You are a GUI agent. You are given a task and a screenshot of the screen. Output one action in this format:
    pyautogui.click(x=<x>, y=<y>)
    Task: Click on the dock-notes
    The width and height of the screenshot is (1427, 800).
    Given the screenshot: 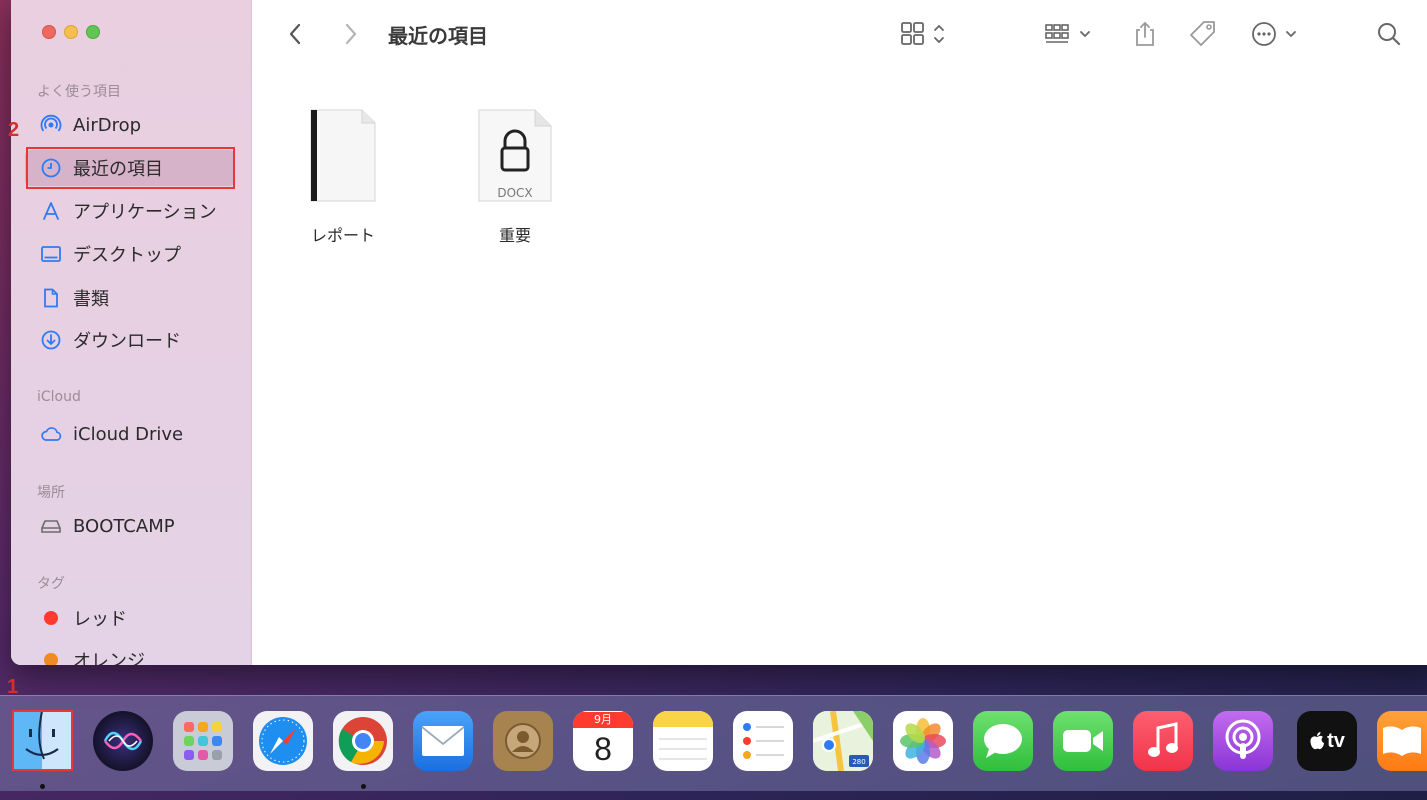 What is the action you would take?
    pyautogui.click(x=683, y=741)
    